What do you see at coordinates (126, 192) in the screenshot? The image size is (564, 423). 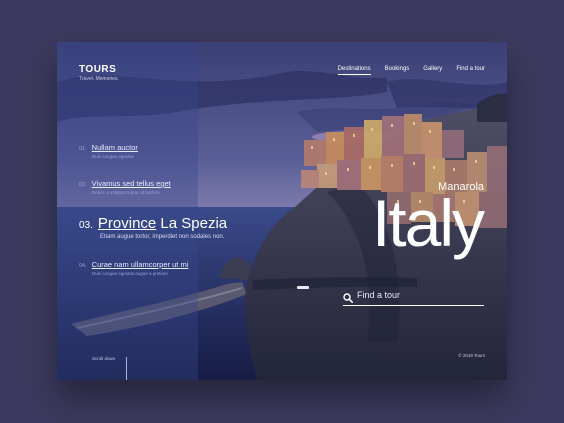 I see `list-item-desc: Donec a volutpat turpis, id facilisis` at bounding box center [126, 192].